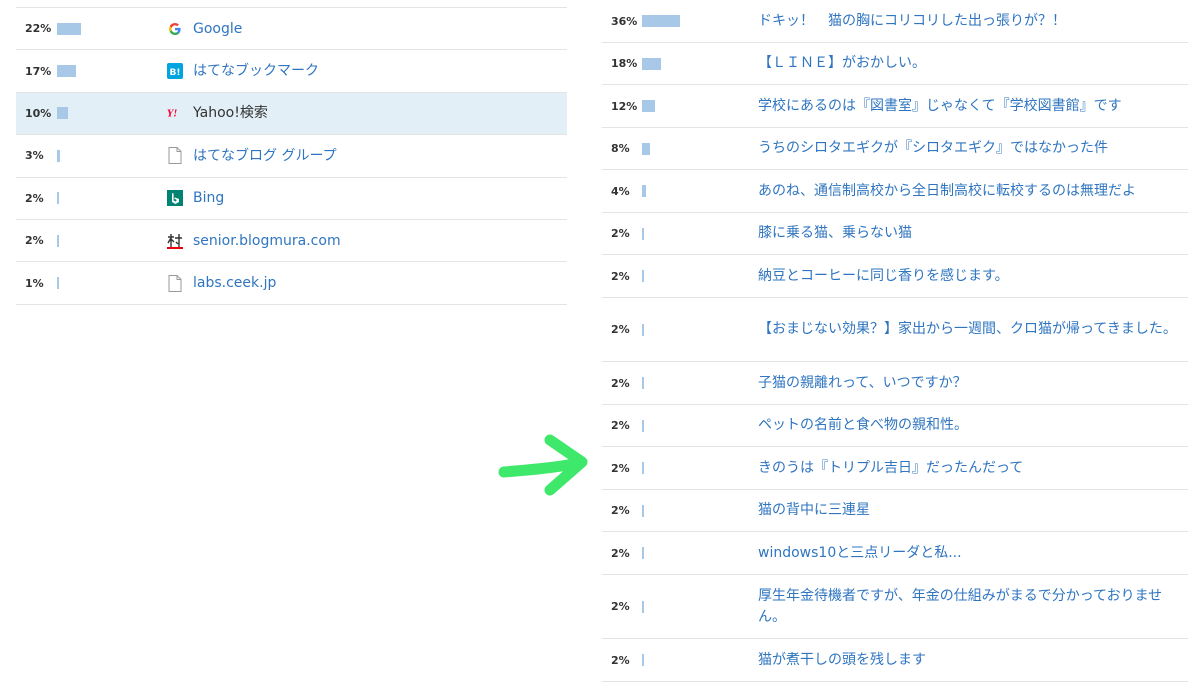 The image size is (1200, 684). What do you see at coordinates (291, 283) in the screenshot?
I see `list-item: 1% labs.ceek.jp` at bounding box center [291, 283].